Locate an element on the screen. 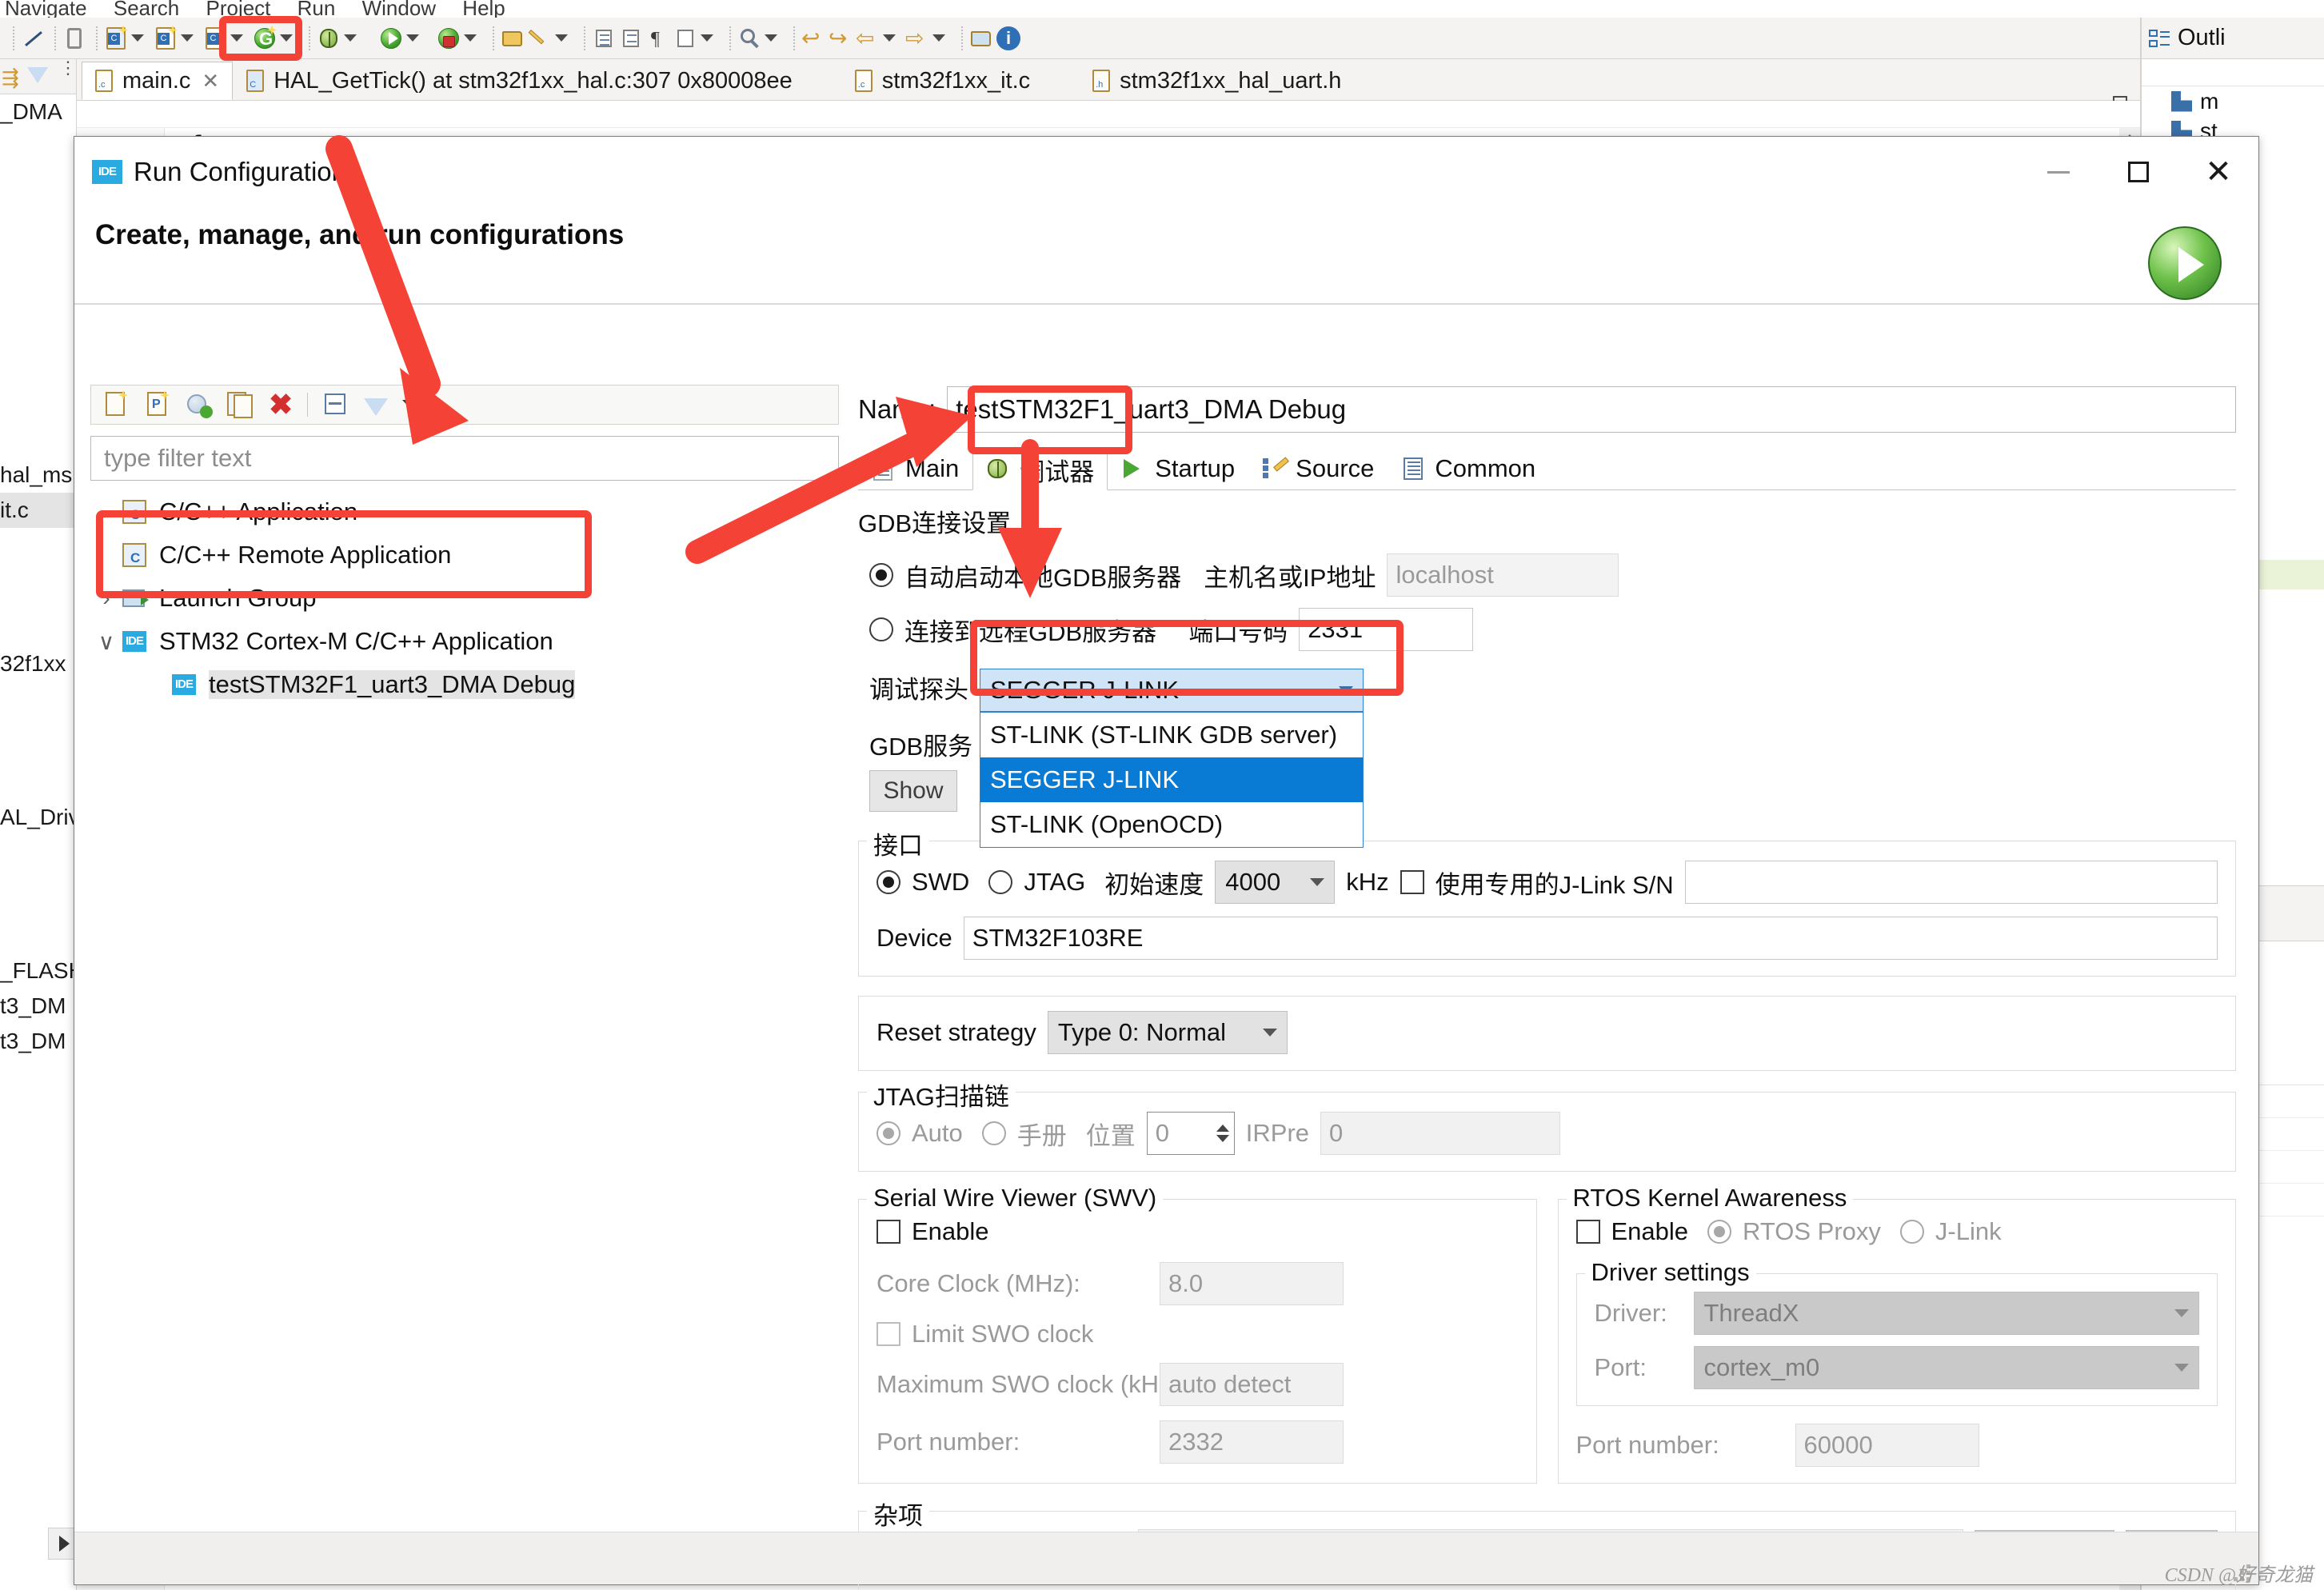 The width and height of the screenshot is (2324, 1590). toolbar-export-button is located at coordinates (981, 38).